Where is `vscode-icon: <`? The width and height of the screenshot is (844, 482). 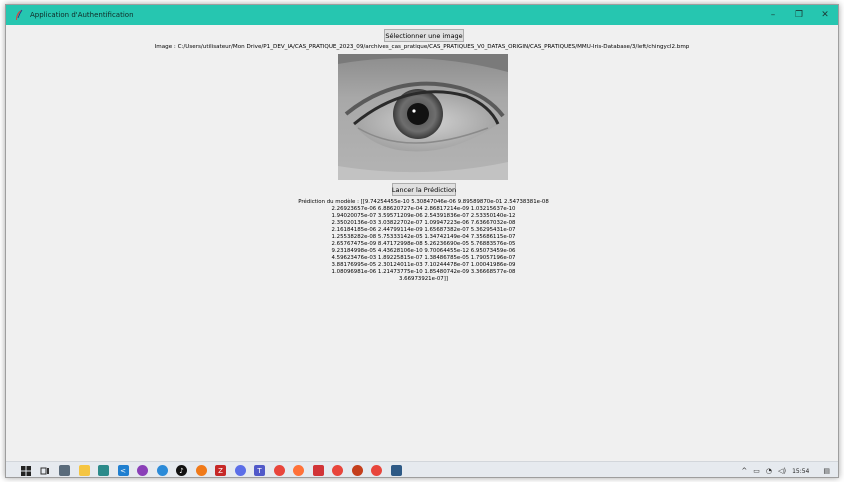
vscode-icon: < is located at coordinates (123, 470).